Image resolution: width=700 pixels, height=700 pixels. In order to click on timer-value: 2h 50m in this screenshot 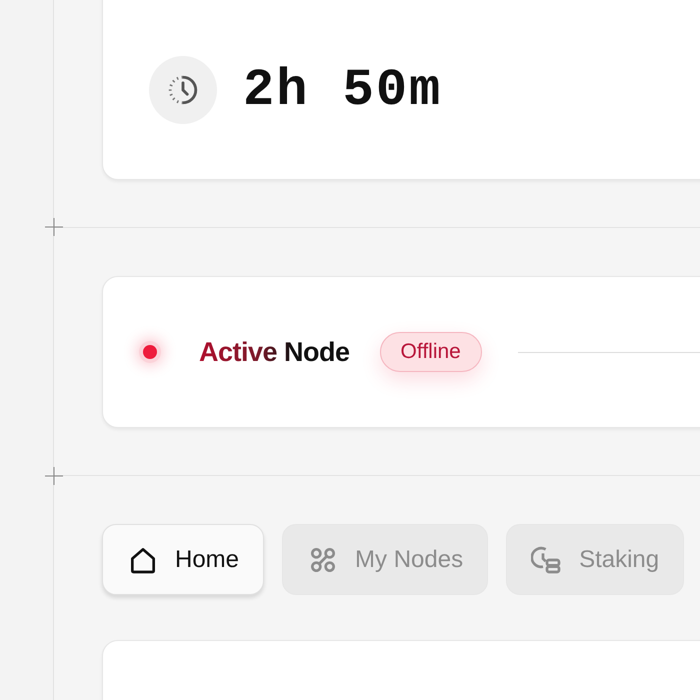, I will do `click(342, 90)`.